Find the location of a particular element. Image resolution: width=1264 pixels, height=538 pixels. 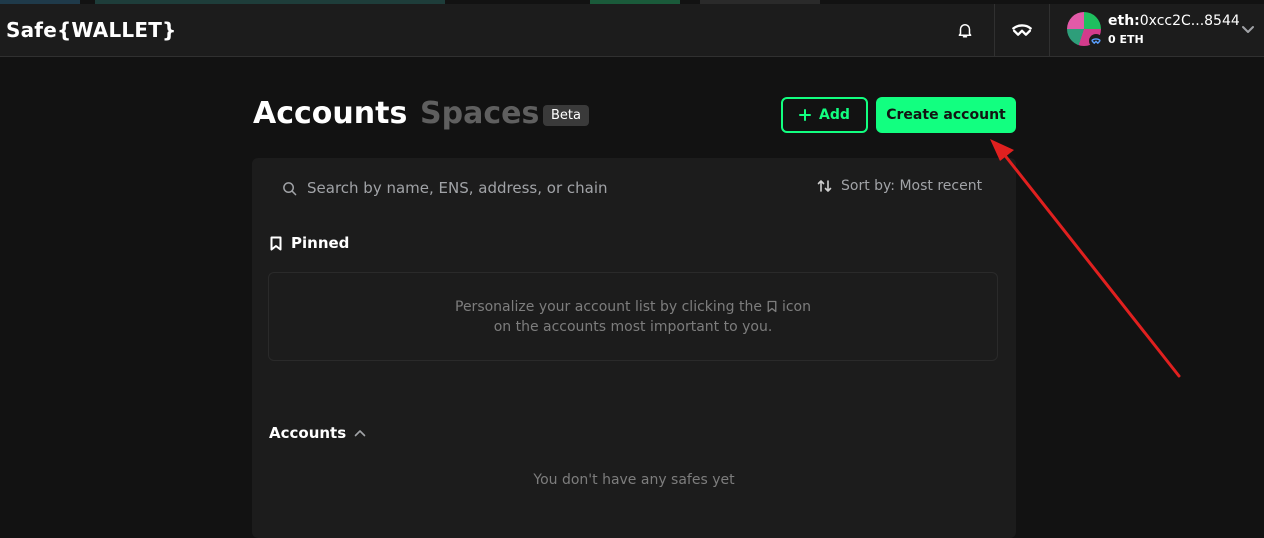

bell-icon is located at coordinates (965, 31).